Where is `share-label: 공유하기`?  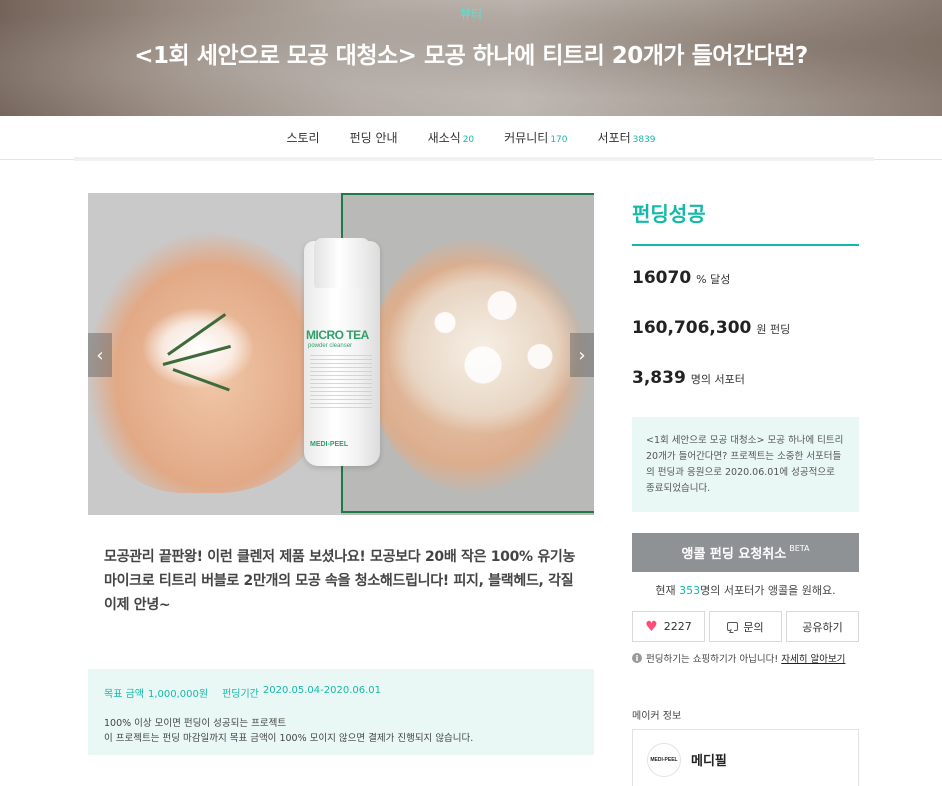
share-label: 공유하기 is located at coordinates (822, 627).